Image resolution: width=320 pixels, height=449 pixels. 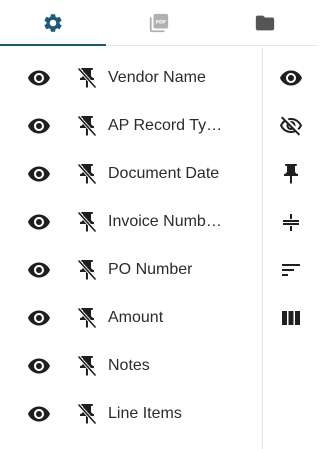 I want to click on field-row: PO Number, so click(x=125, y=270).